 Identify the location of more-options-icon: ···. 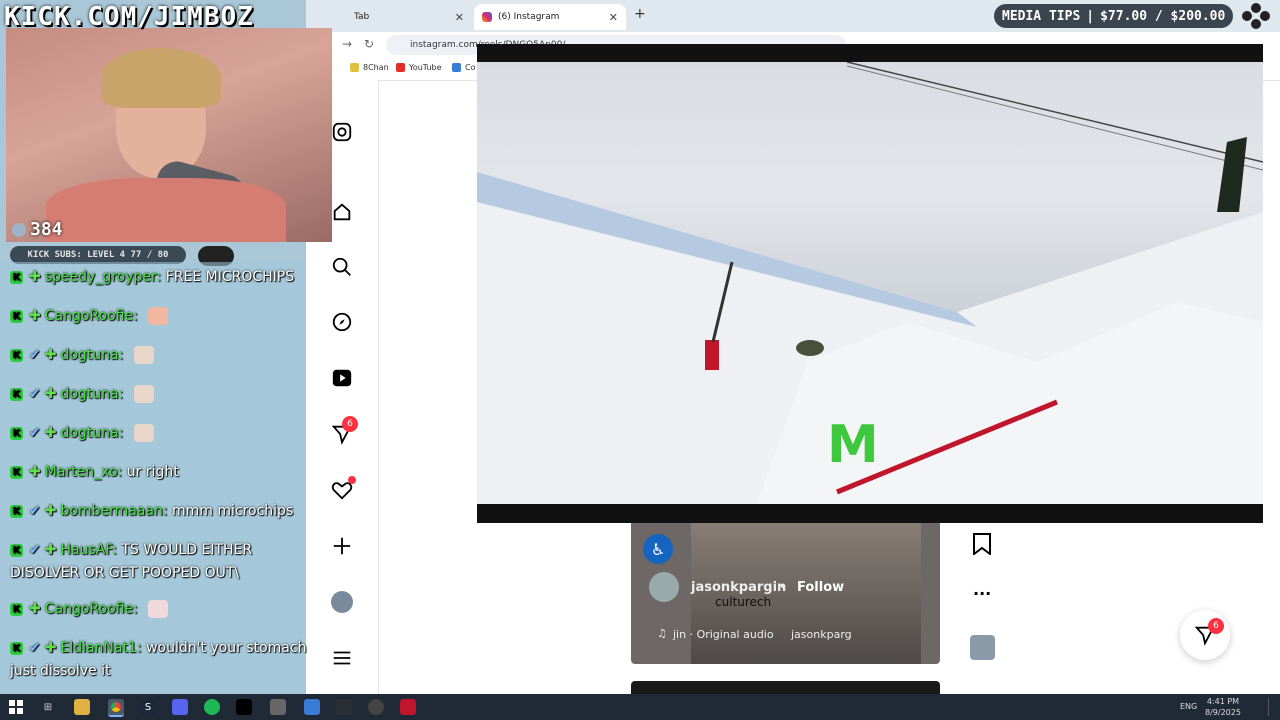
(982, 593).